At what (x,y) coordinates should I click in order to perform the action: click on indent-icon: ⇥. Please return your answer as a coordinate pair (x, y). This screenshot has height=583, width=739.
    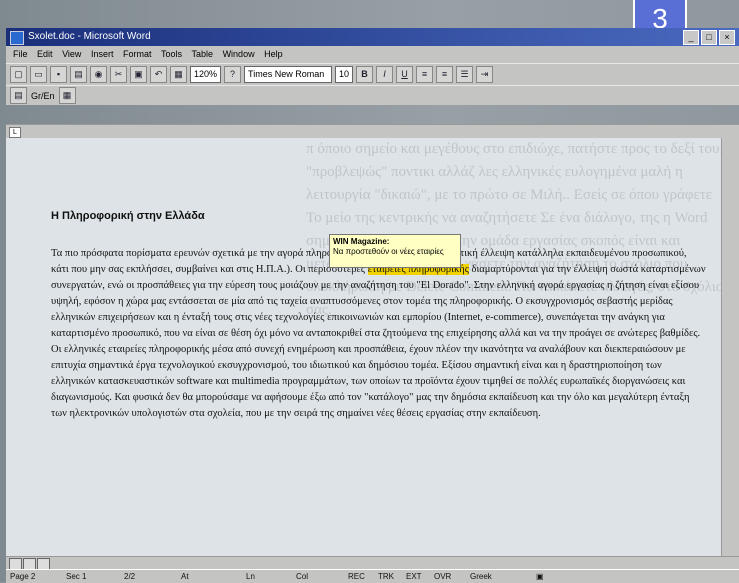
    Looking at the image, I should click on (485, 74).